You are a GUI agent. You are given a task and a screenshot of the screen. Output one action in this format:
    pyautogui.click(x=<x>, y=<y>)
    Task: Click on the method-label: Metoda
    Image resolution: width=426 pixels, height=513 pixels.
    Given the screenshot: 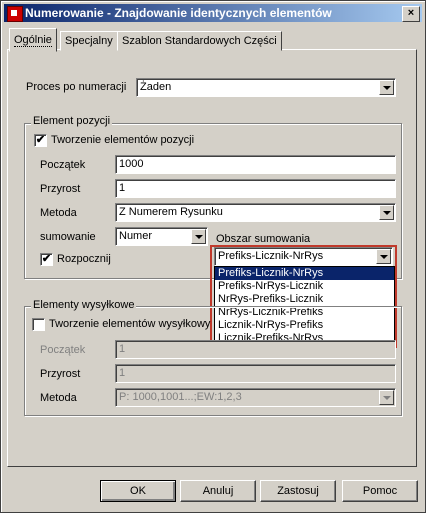 What is the action you would take?
    pyautogui.click(x=58, y=213)
    